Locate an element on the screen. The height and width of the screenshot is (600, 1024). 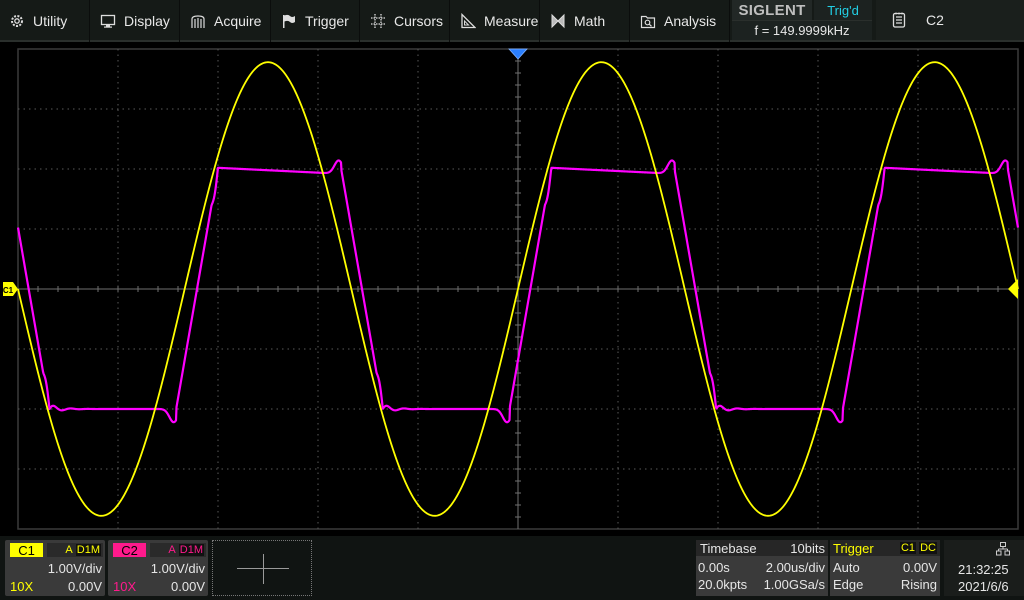
menu-label: Math is located at coordinates (590, 21).